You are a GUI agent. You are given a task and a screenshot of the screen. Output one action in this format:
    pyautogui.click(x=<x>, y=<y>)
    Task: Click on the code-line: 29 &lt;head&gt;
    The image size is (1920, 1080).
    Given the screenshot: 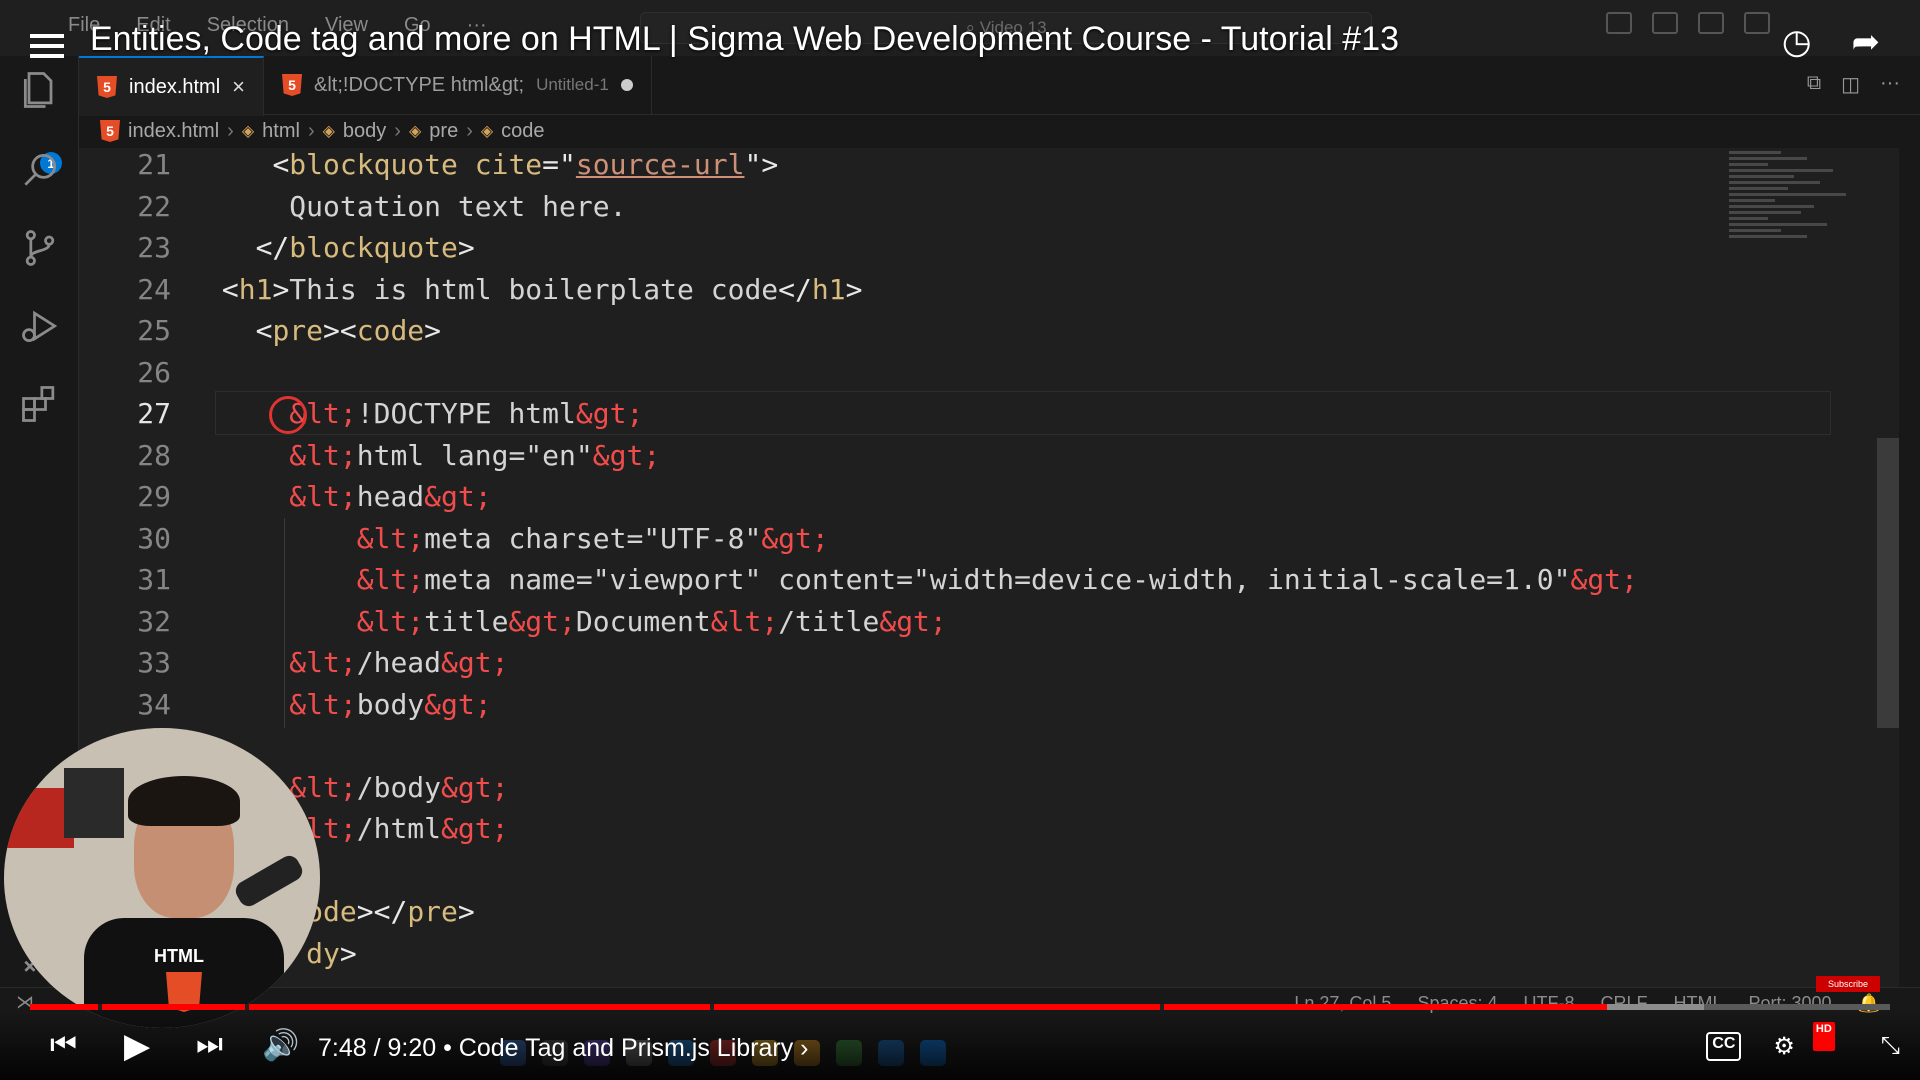 What is the action you would take?
    pyautogui.click(x=919, y=497)
    